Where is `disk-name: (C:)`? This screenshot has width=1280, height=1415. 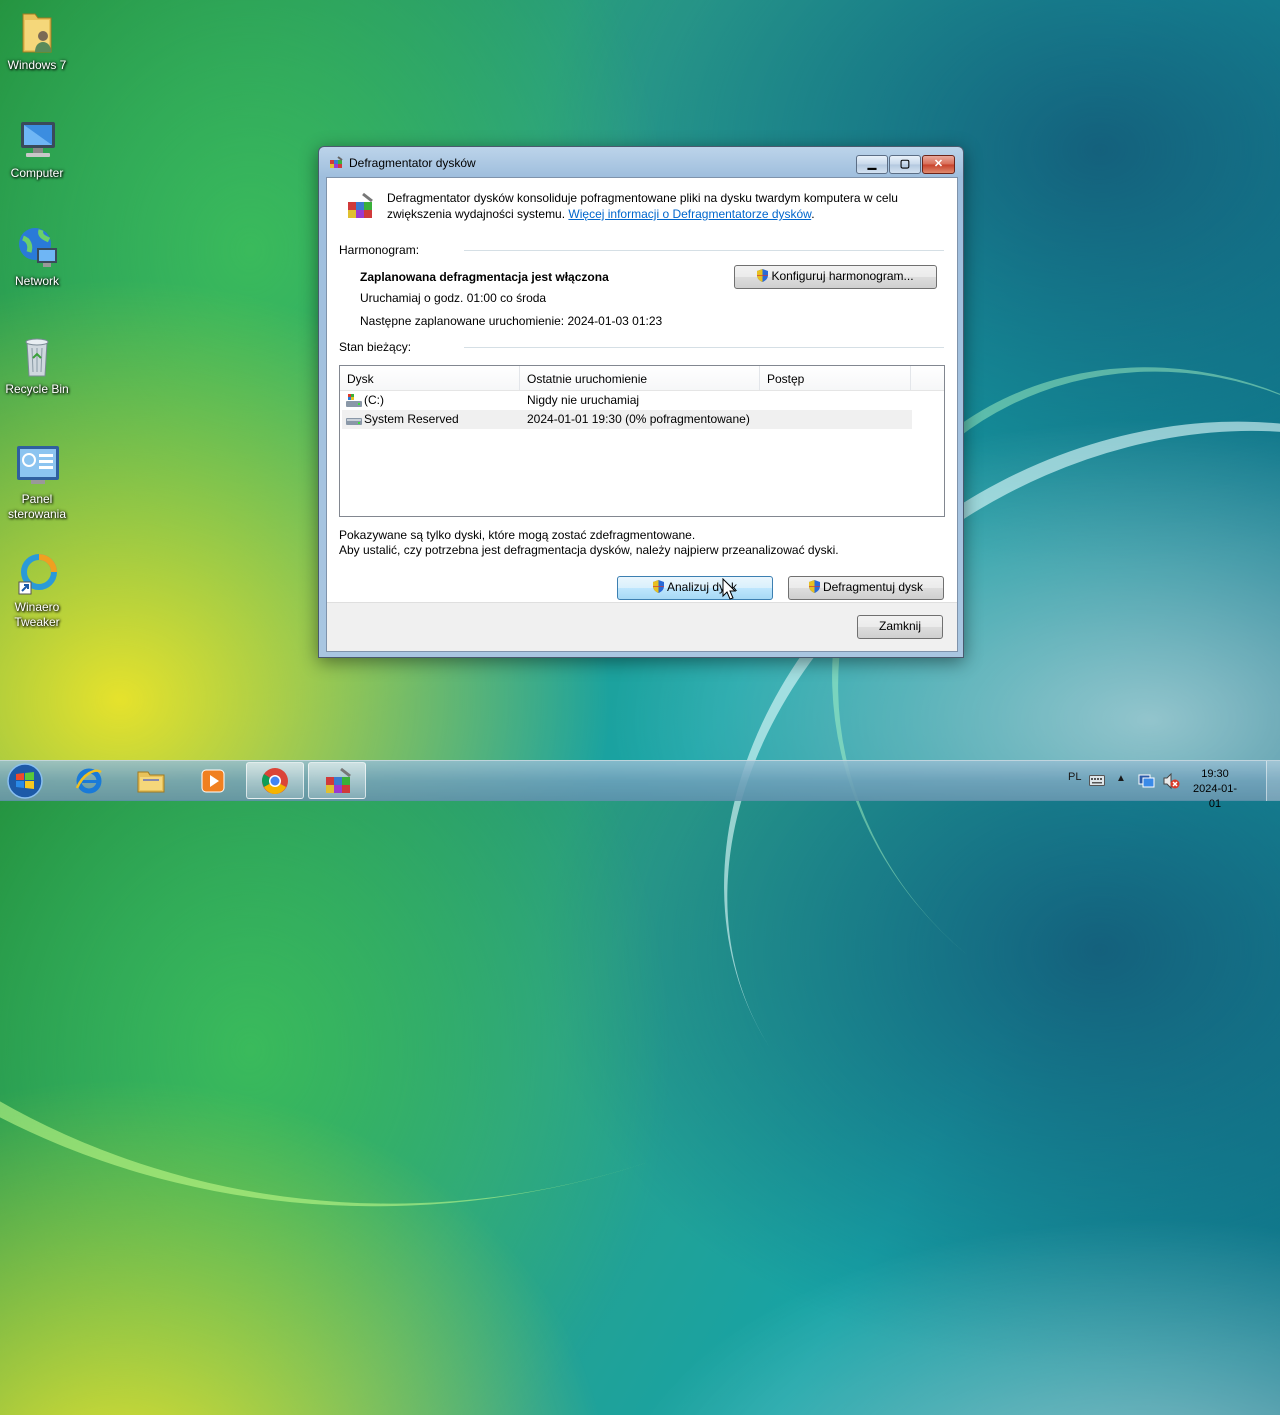
disk-name: (C:) is located at coordinates (374, 400).